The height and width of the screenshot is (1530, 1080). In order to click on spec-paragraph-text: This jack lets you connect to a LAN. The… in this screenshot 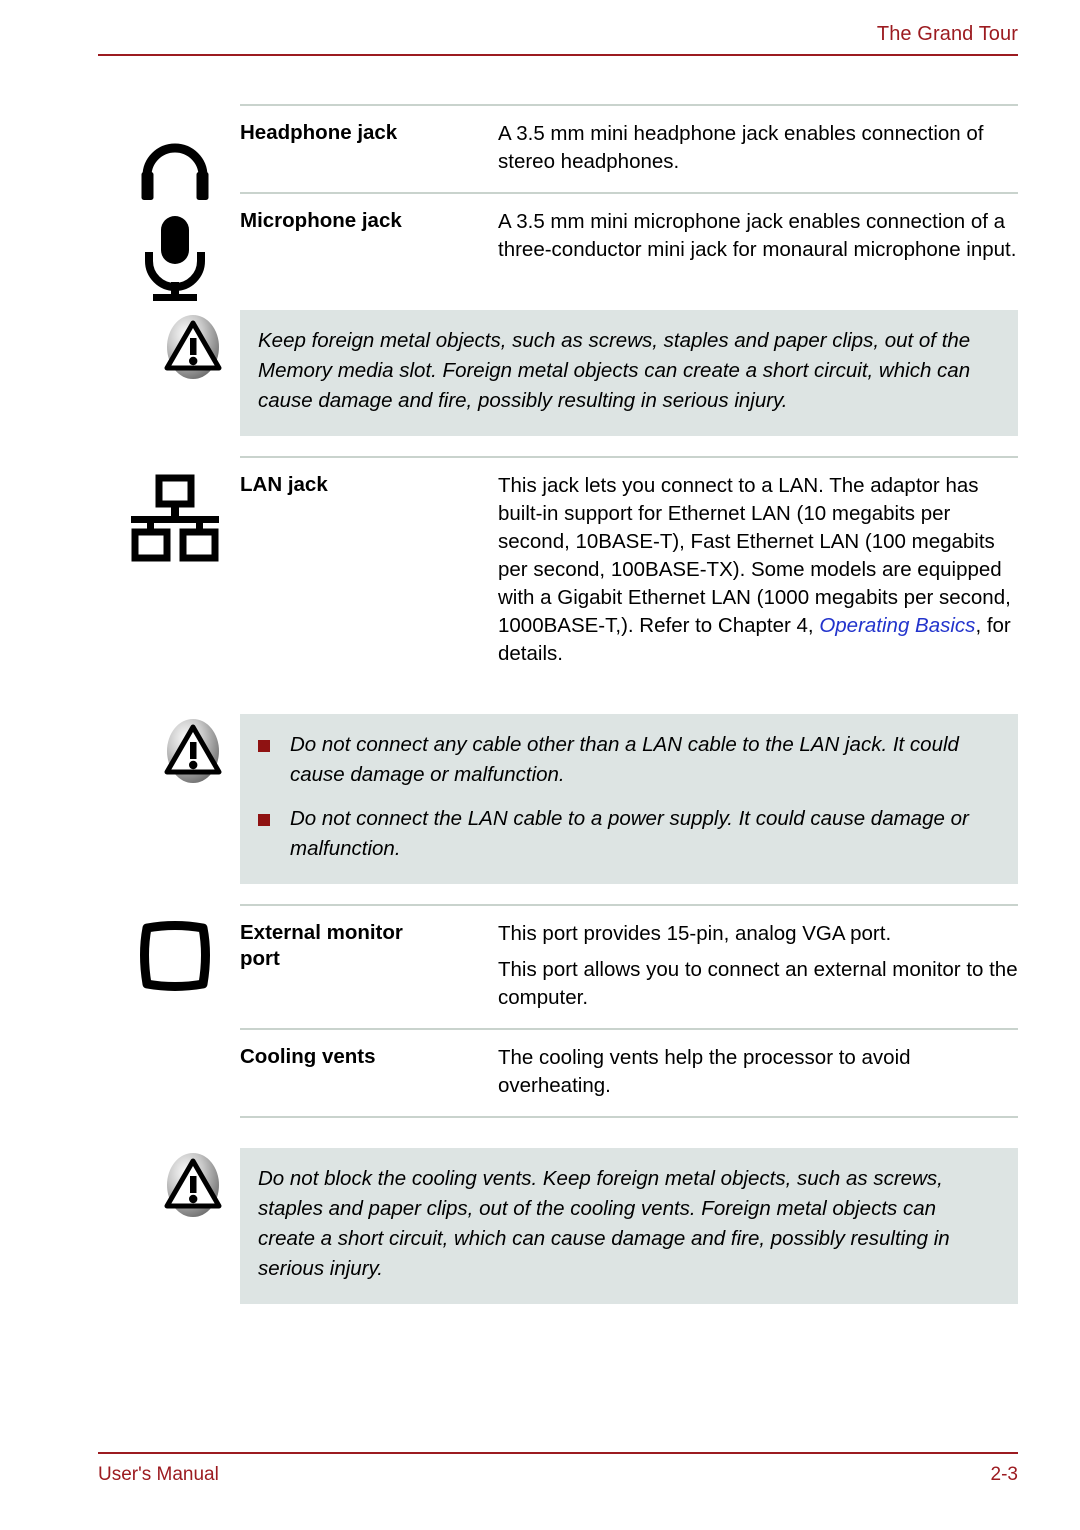, I will do `click(754, 555)`.